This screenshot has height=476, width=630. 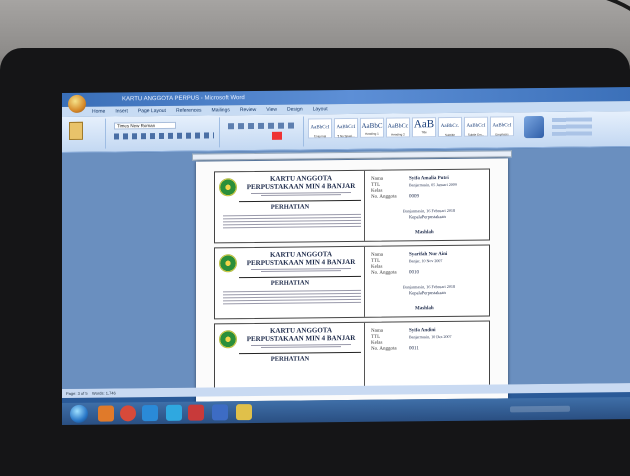 I want to click on app-icon, so click(x=196, y=412).